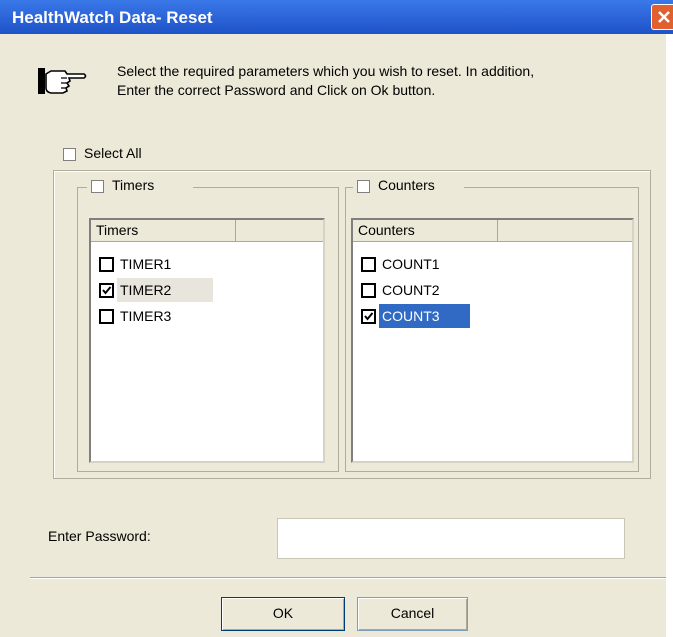 The image size is (673, 637). Describe the element at coordinates (565, 230) in the screenshot. I see `counters-empty-column-header` at that location.